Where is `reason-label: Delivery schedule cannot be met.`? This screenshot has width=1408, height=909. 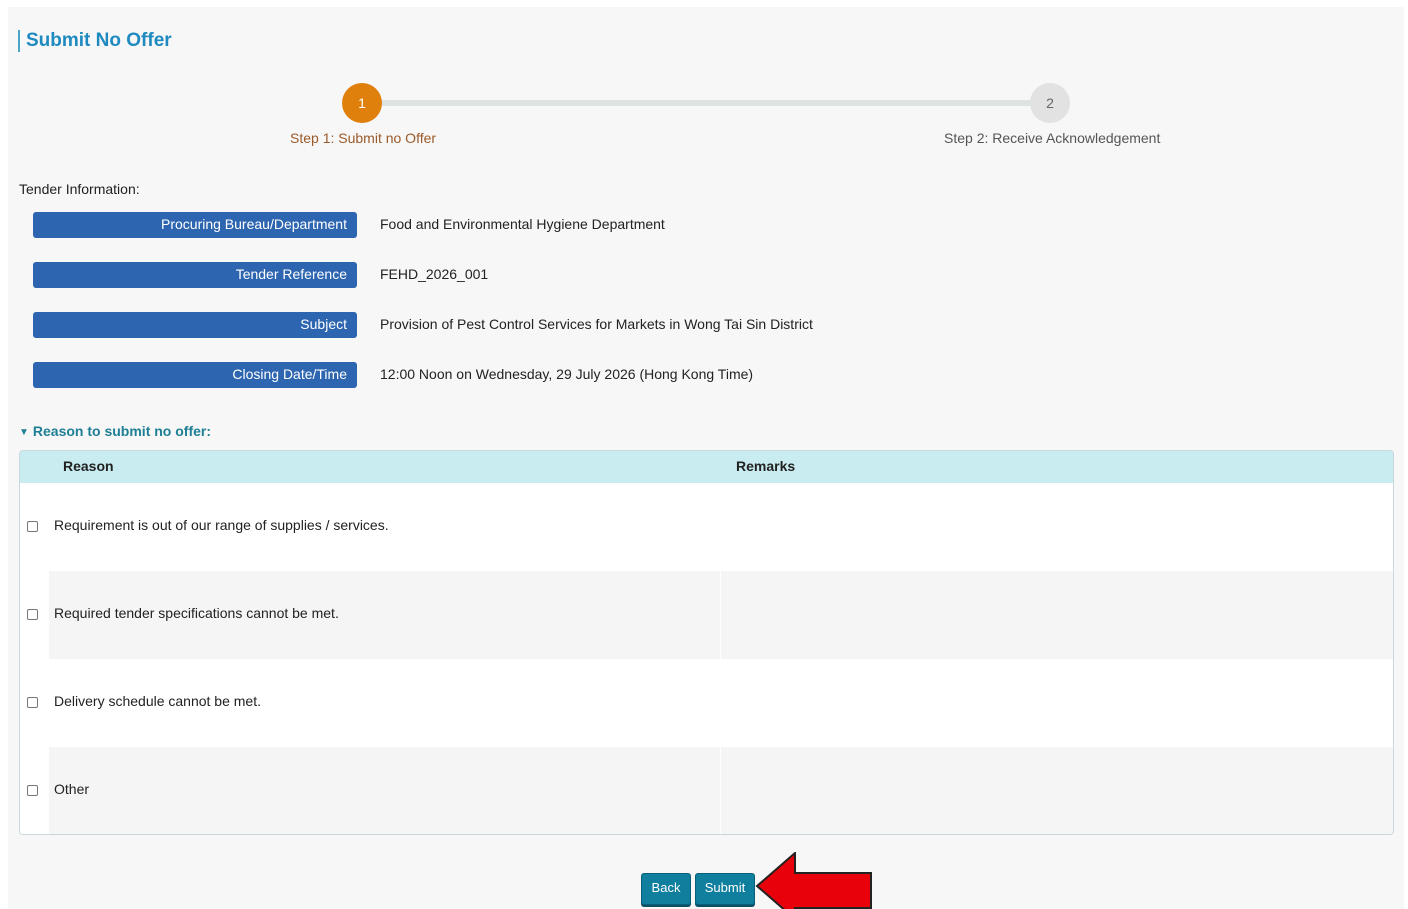 reason-label: Delivery schedule cannot be met. is located at coordinates (157, 701).